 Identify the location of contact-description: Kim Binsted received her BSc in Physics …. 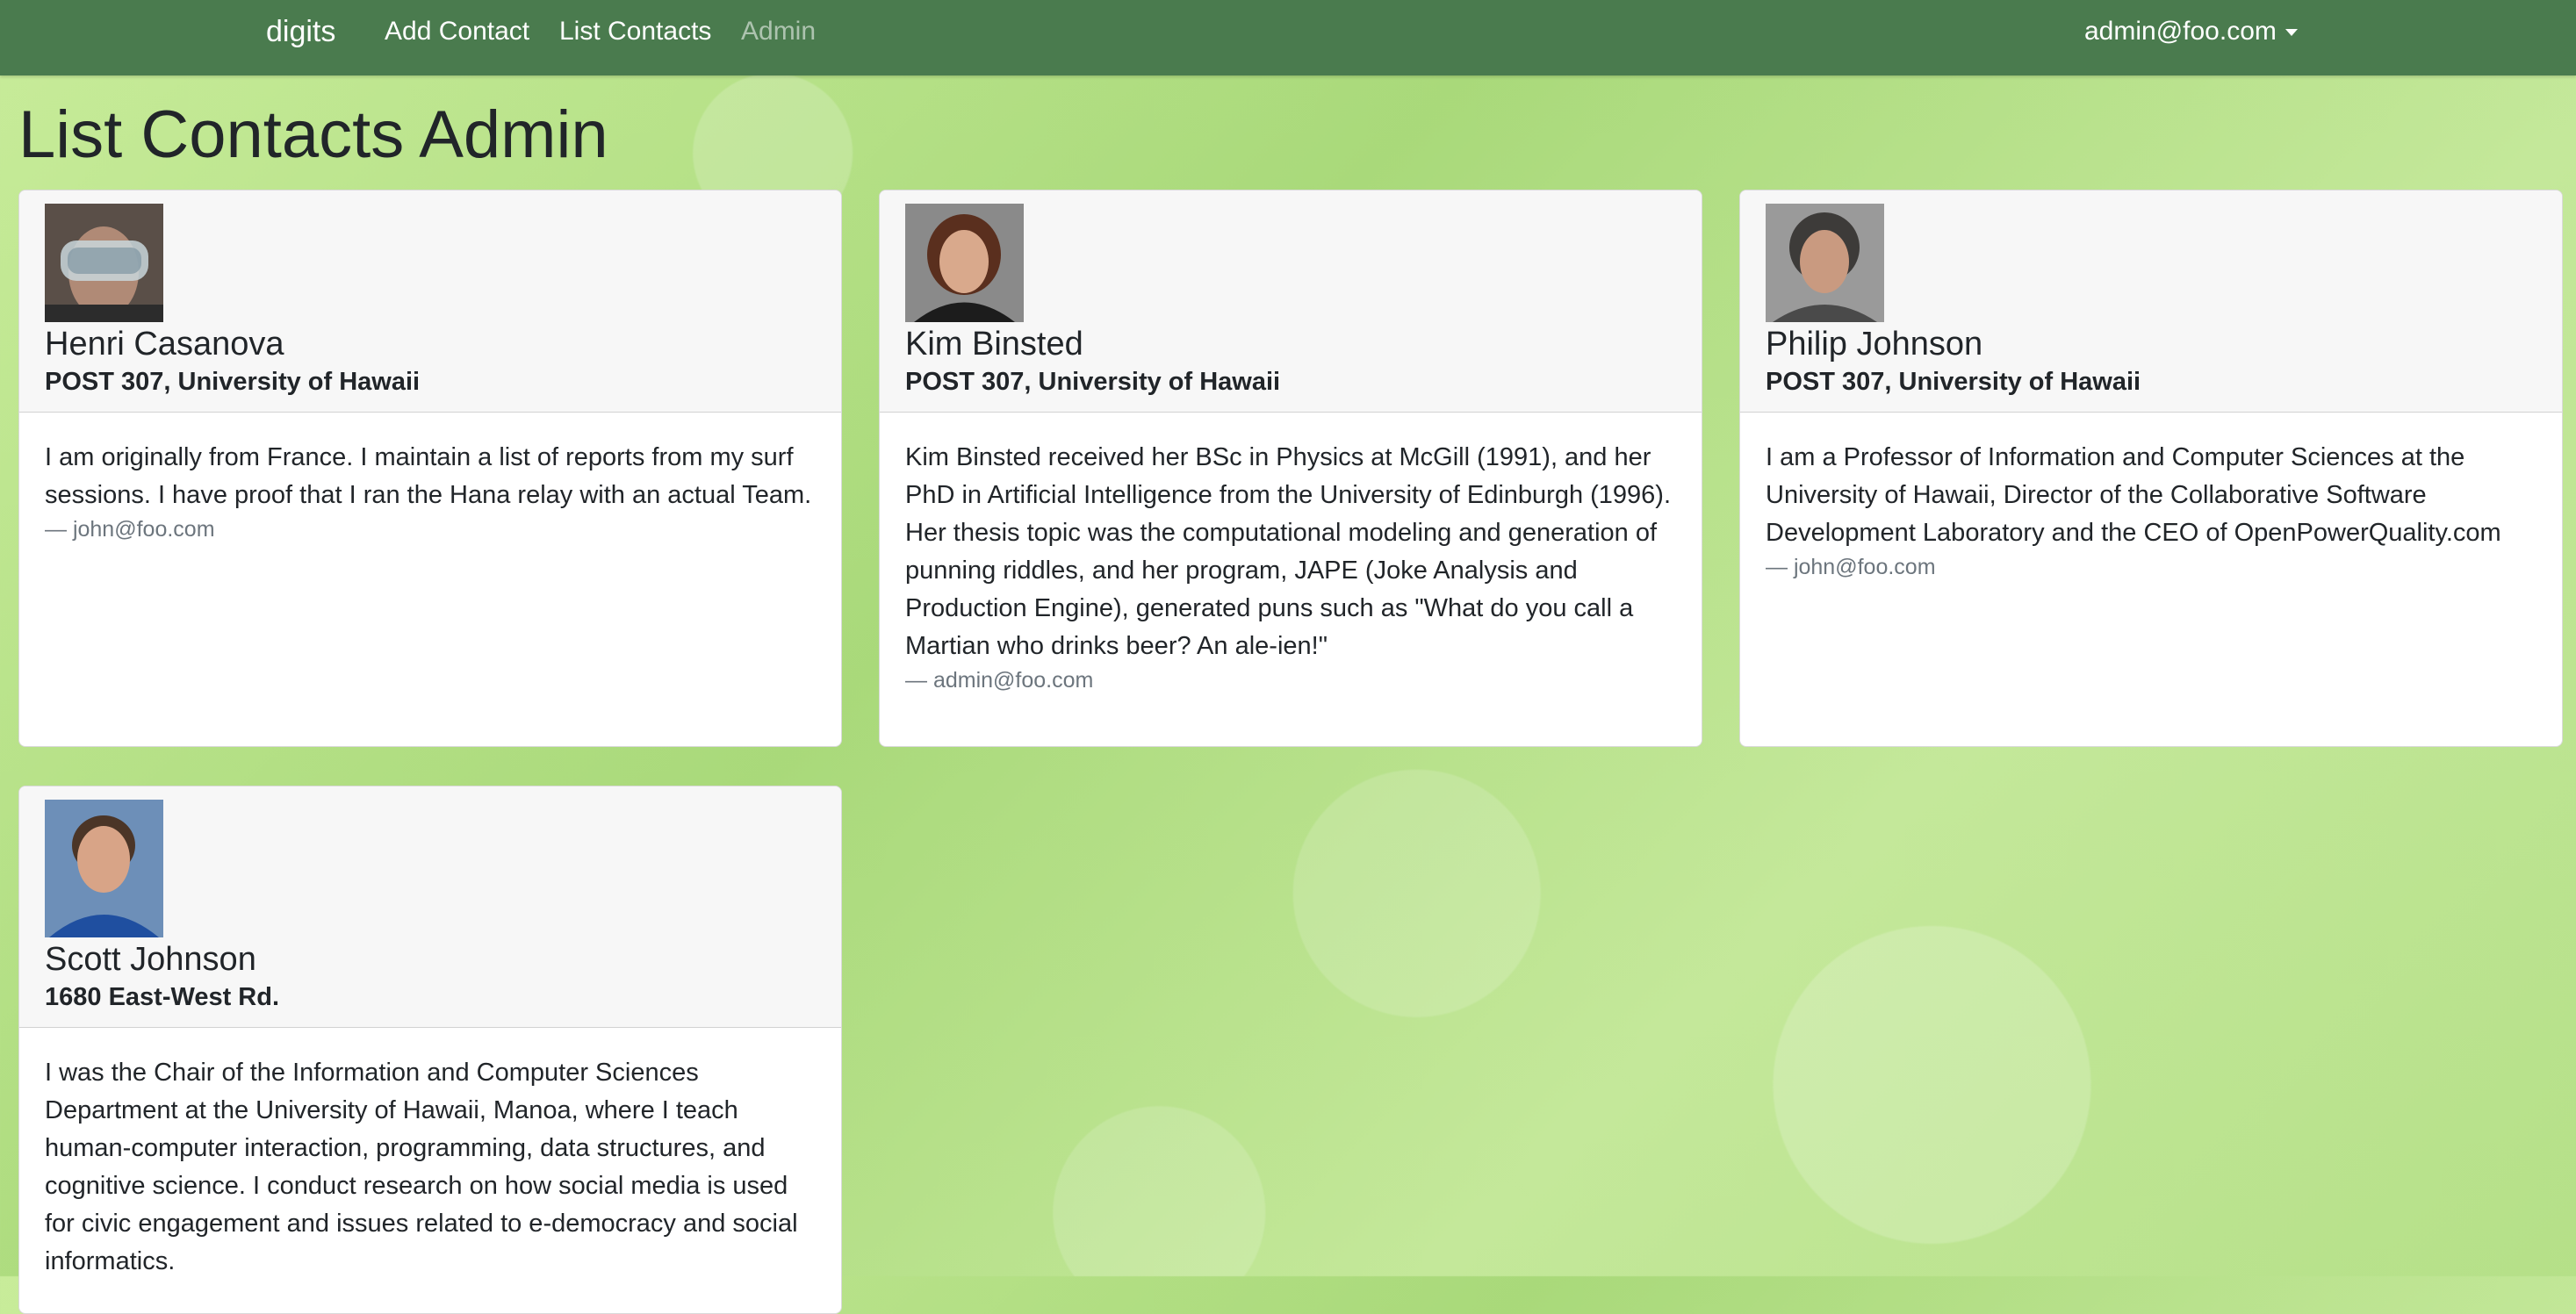
(1288, 551).